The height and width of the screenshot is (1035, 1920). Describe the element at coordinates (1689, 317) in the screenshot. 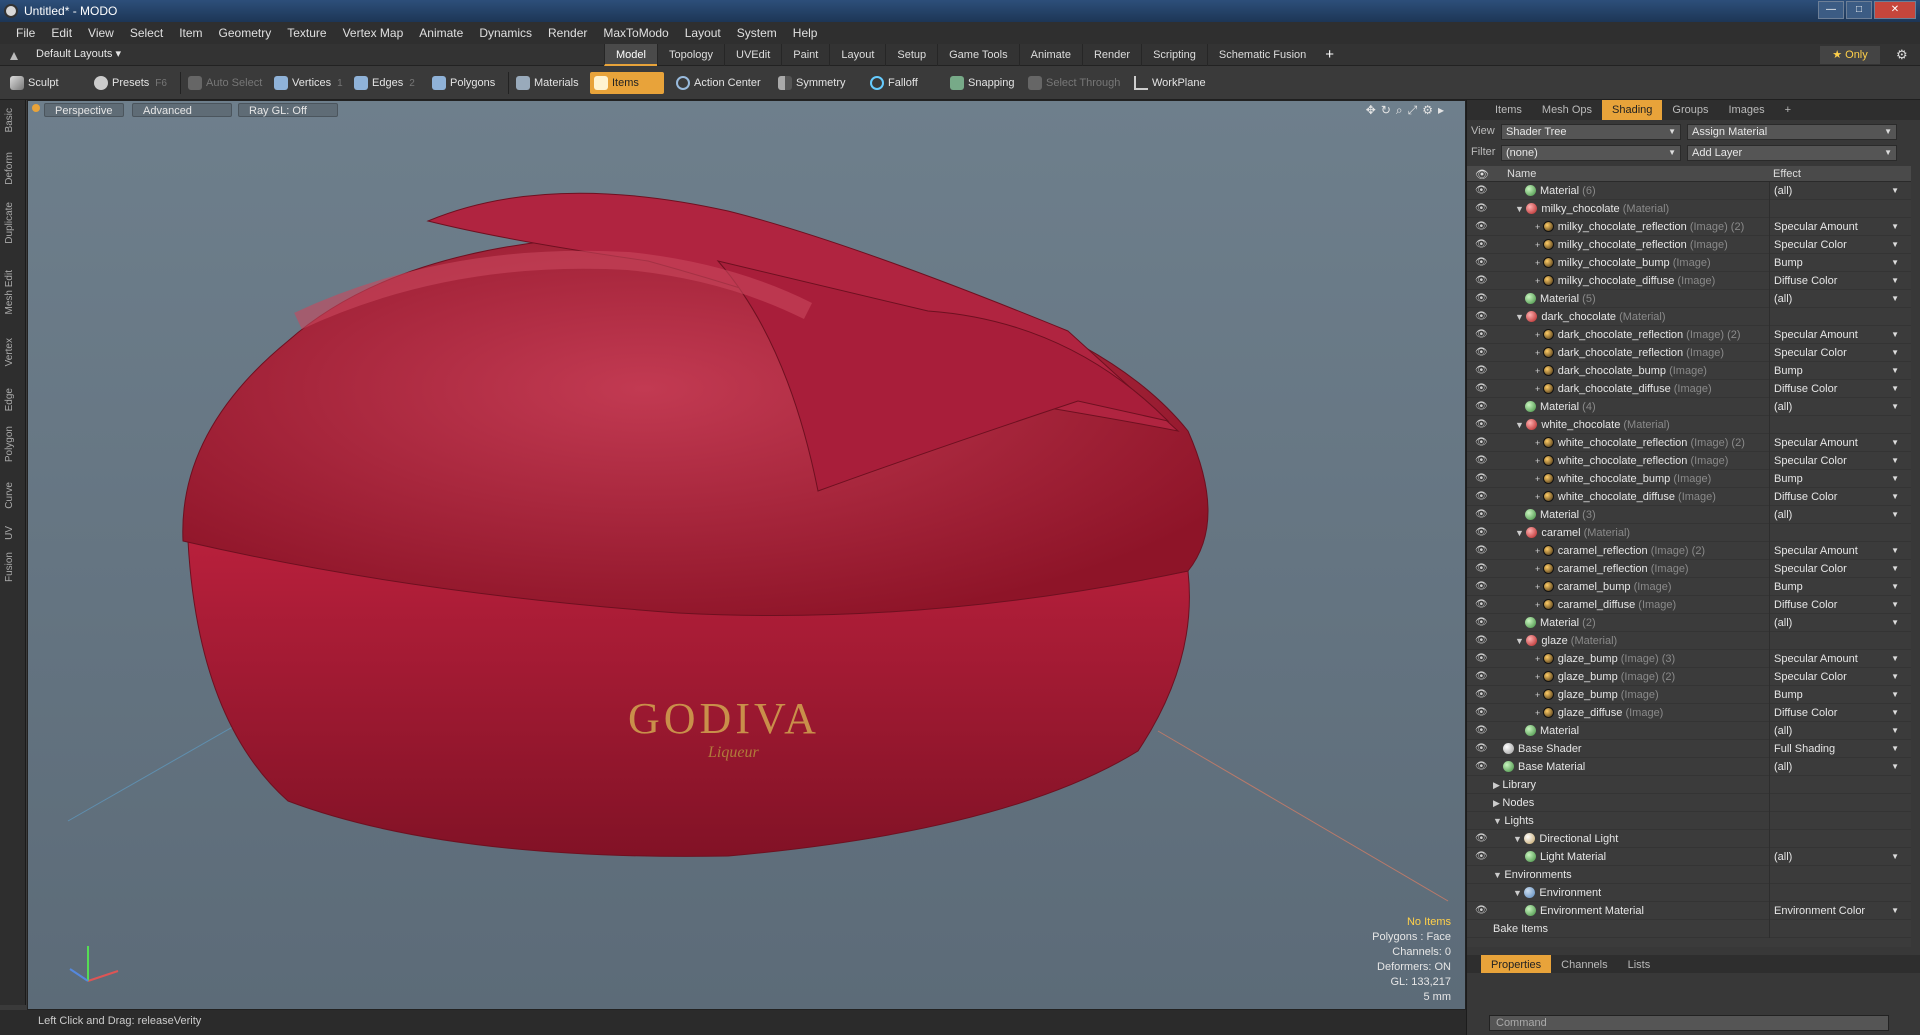

I see `tree-row: 👁 ▼ dark_chocolate (Material)` at that location.